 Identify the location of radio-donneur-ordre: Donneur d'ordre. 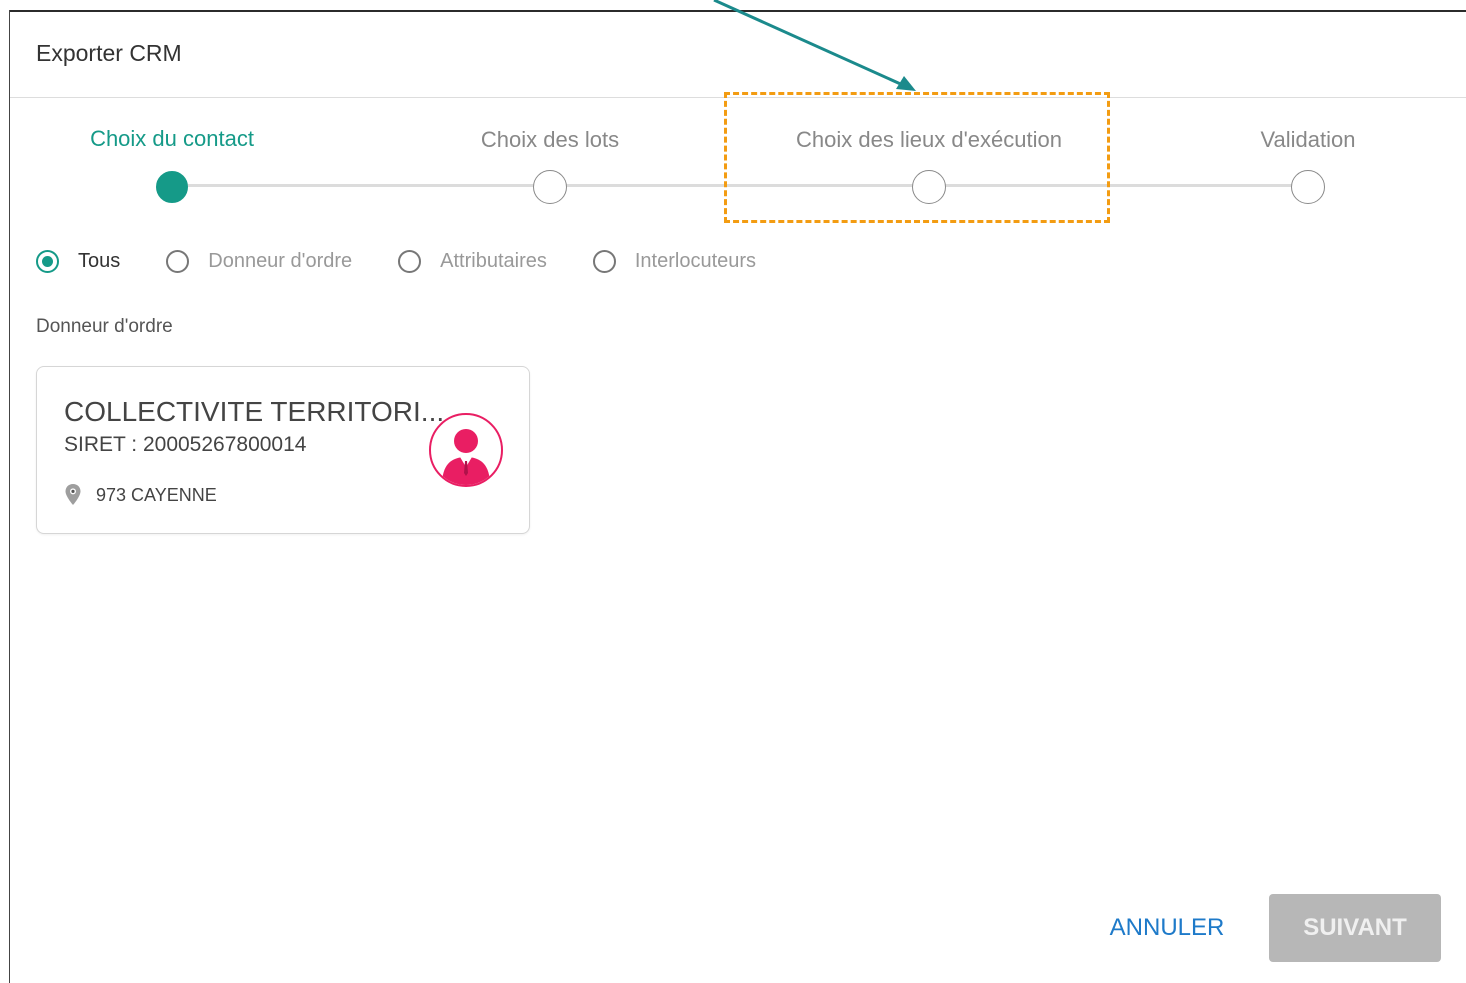
(259, 261).